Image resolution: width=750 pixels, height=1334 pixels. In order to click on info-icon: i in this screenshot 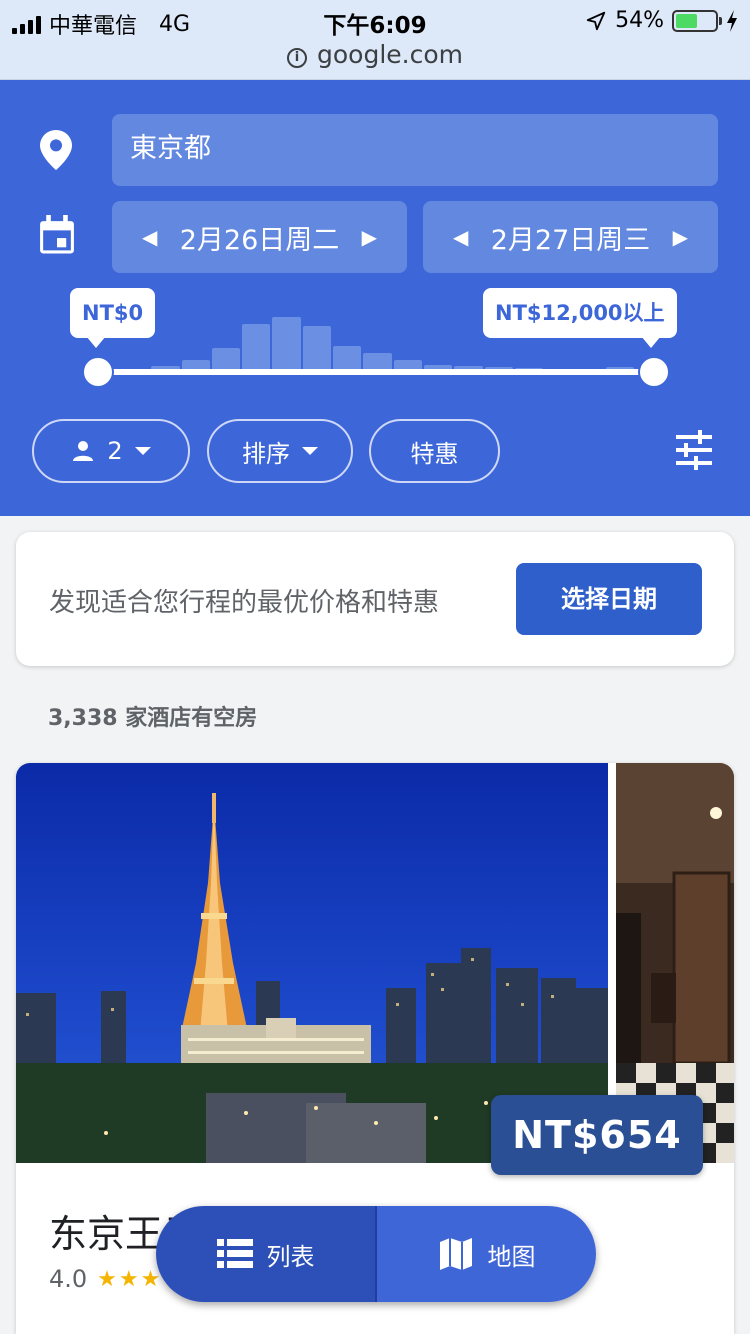, I will do `click(297, 58)`.